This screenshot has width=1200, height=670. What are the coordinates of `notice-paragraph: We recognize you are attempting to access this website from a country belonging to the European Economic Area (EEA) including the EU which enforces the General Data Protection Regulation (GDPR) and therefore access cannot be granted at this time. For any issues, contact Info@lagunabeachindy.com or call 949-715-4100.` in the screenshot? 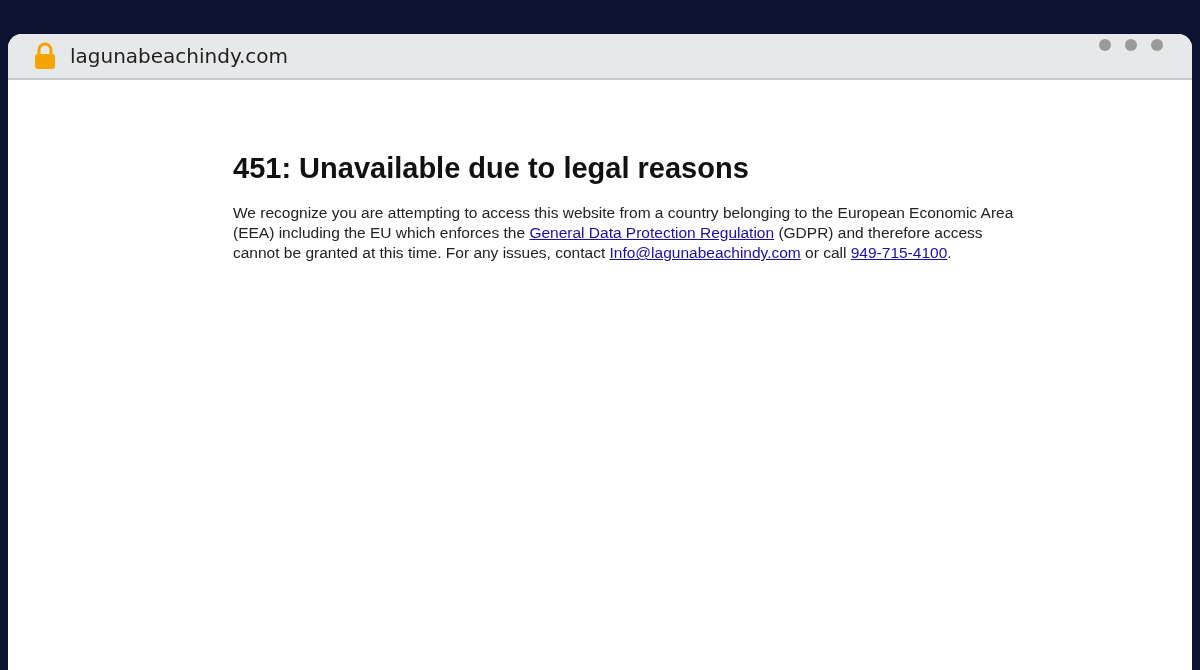 It's located at (624, 233).